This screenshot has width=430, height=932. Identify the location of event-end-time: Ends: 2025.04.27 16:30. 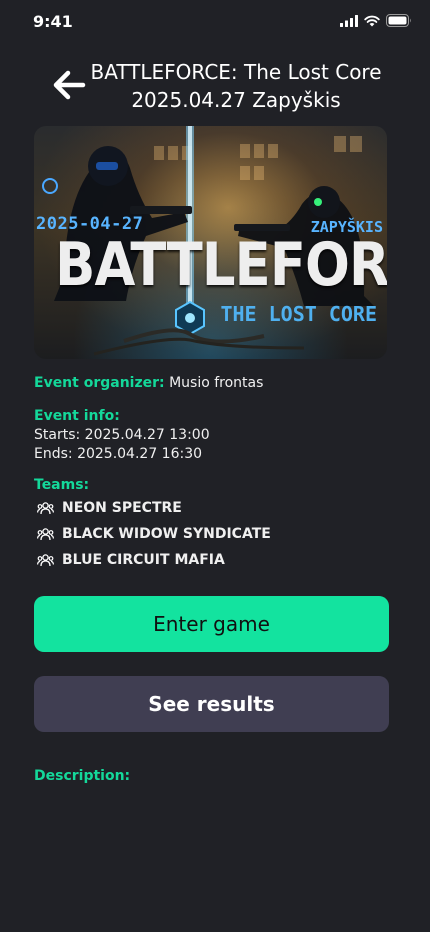
(118, 454).